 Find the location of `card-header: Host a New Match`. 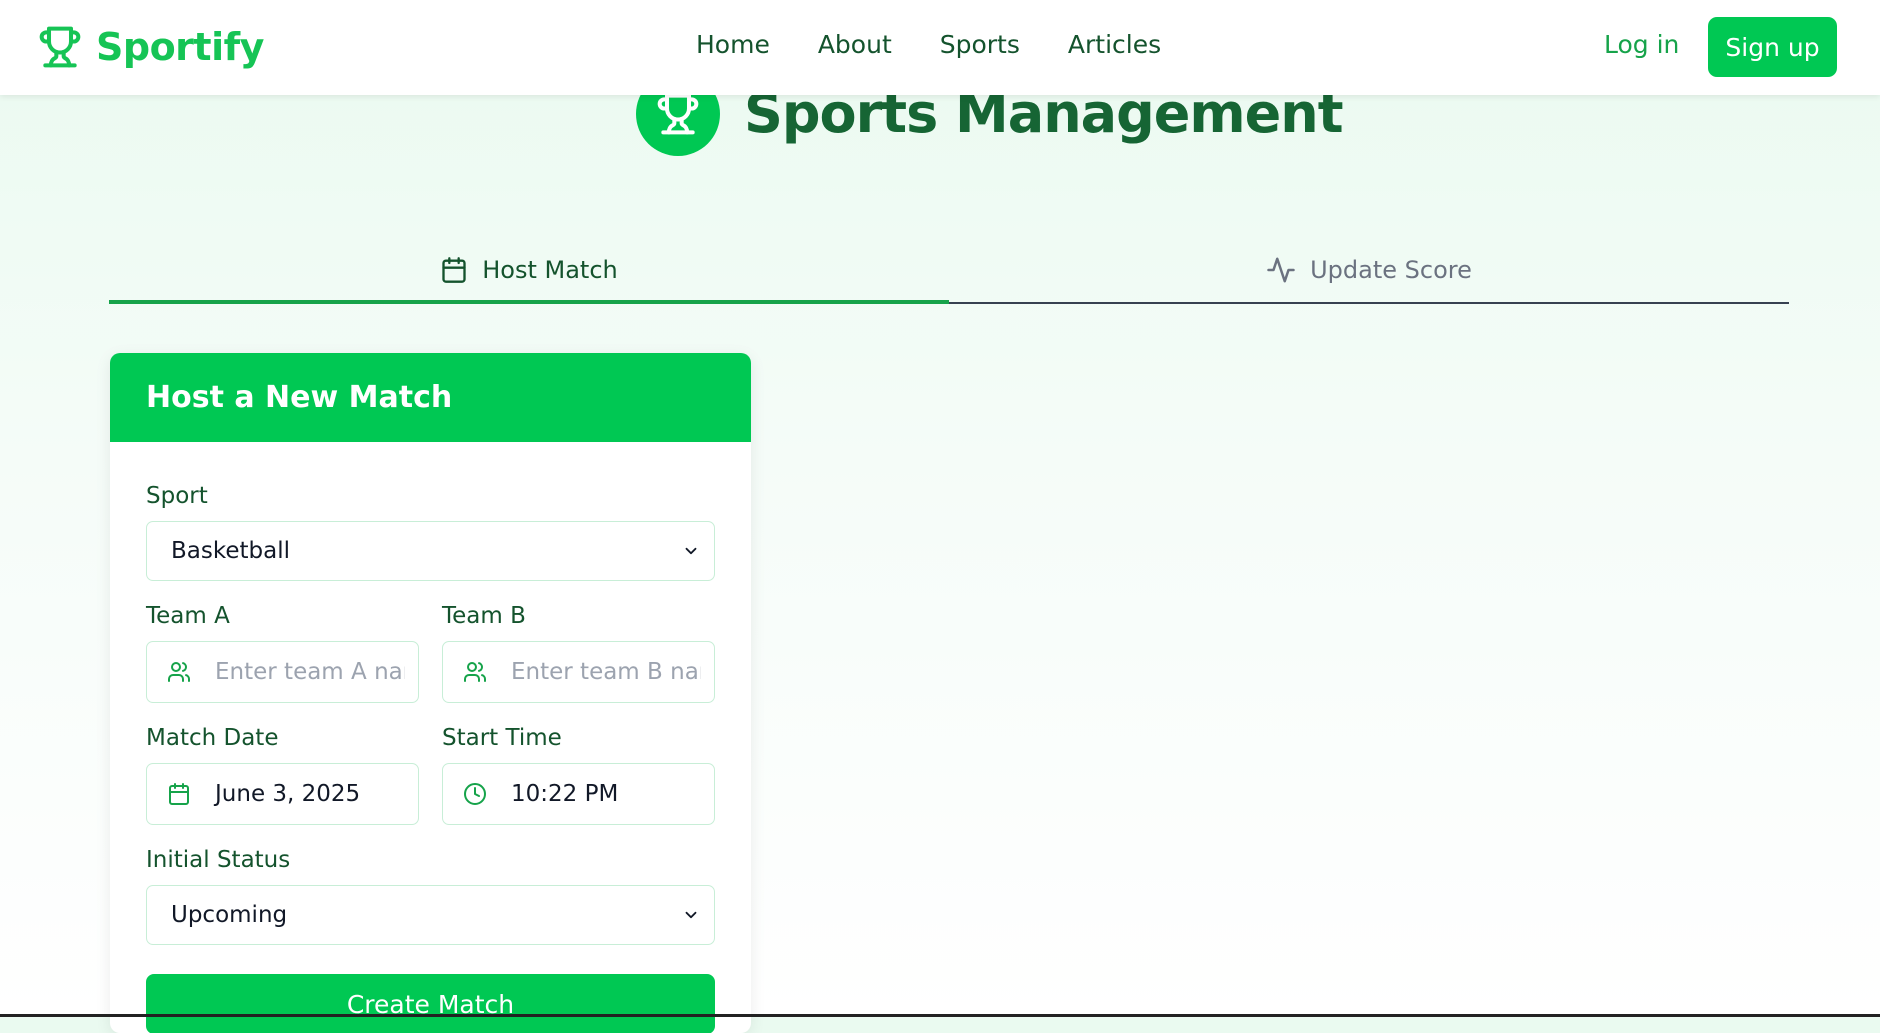

card-header: Host a New Match is located at coordinates (430, 397).